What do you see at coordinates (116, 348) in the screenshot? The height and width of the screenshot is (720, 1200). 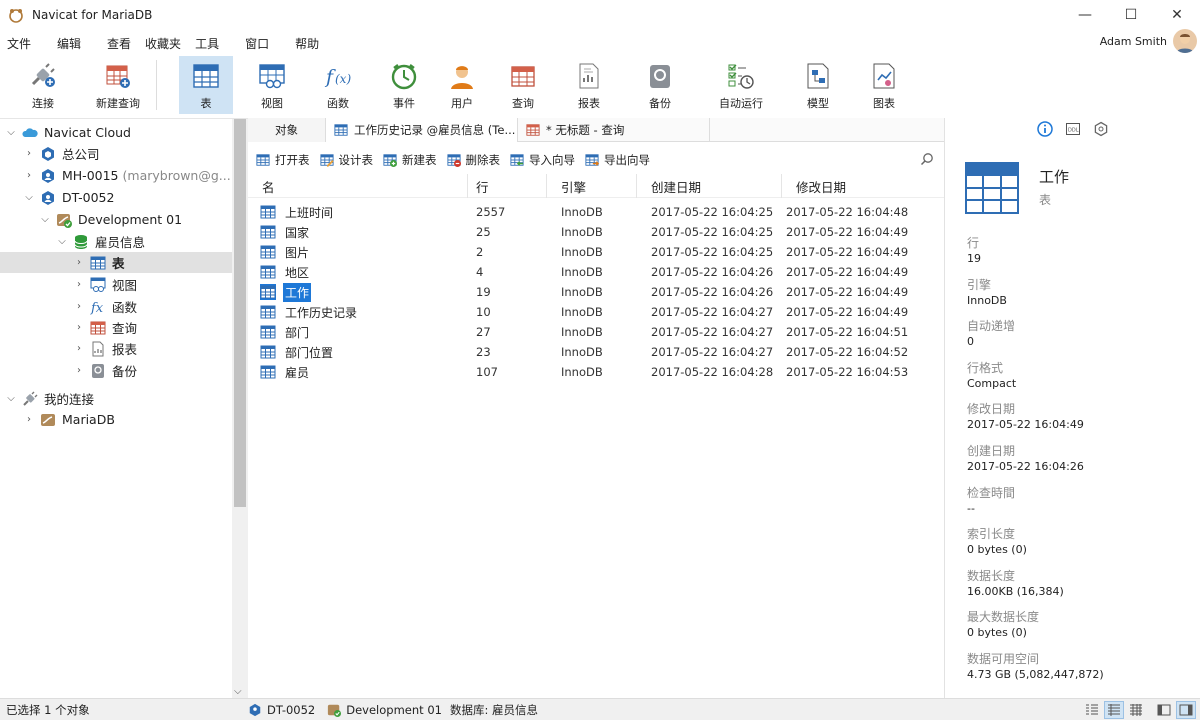 I see `tree-reports: › 报表` at bounding box center [116, 348].